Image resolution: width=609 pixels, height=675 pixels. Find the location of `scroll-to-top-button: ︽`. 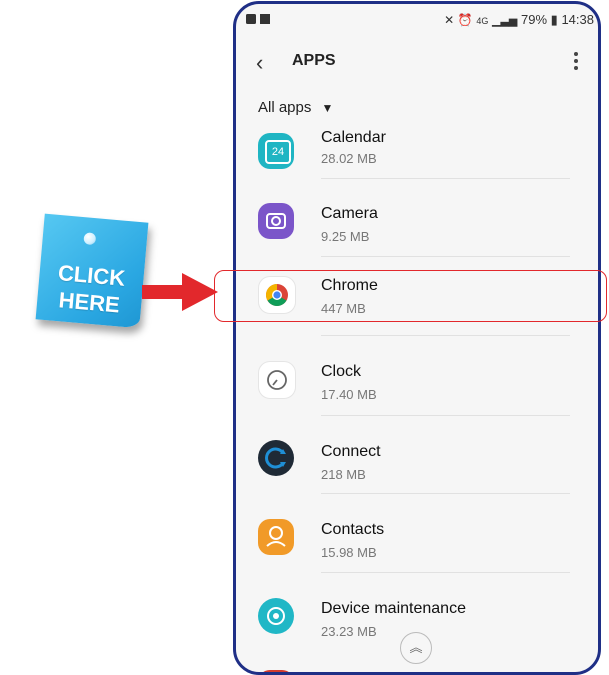

scroll-to-top-button: ︽ is located at coordinates (416, 648).